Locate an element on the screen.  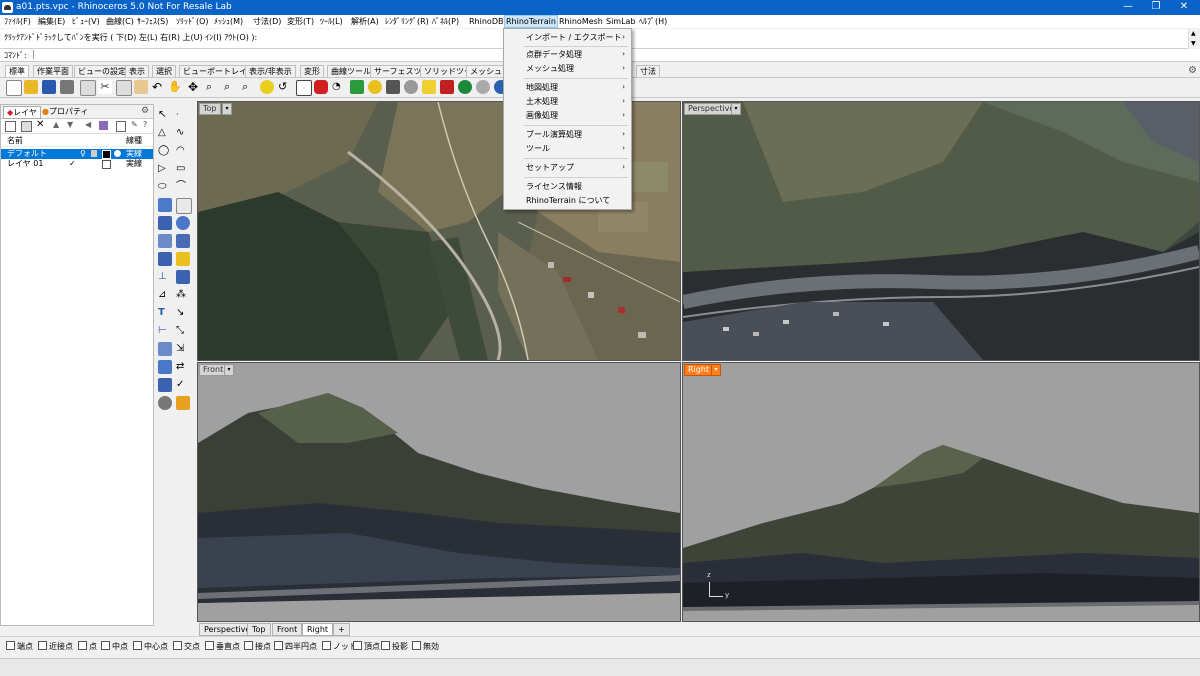
menu-dimension: 寸法(D) is located at coordinates (267, 22).